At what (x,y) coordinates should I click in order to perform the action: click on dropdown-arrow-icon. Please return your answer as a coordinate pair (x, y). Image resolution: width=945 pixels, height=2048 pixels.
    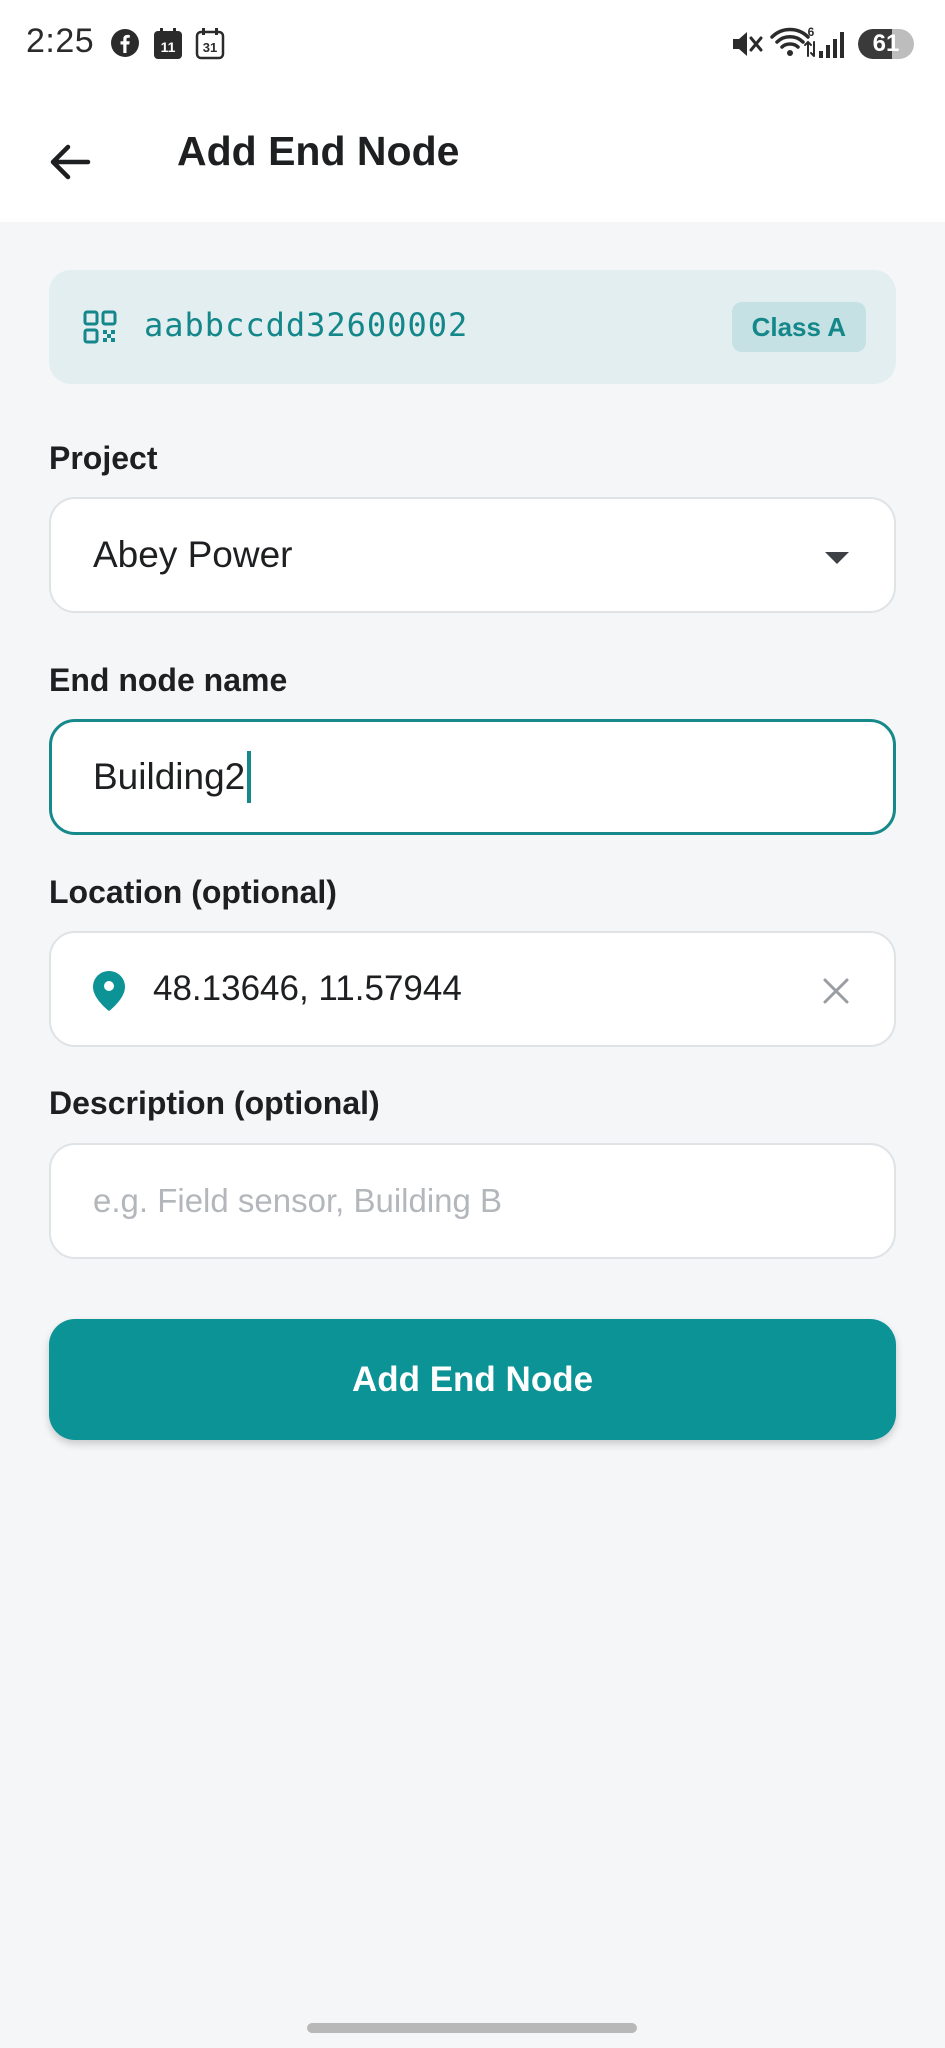
    Looking at the image, I should click on (837, 560).